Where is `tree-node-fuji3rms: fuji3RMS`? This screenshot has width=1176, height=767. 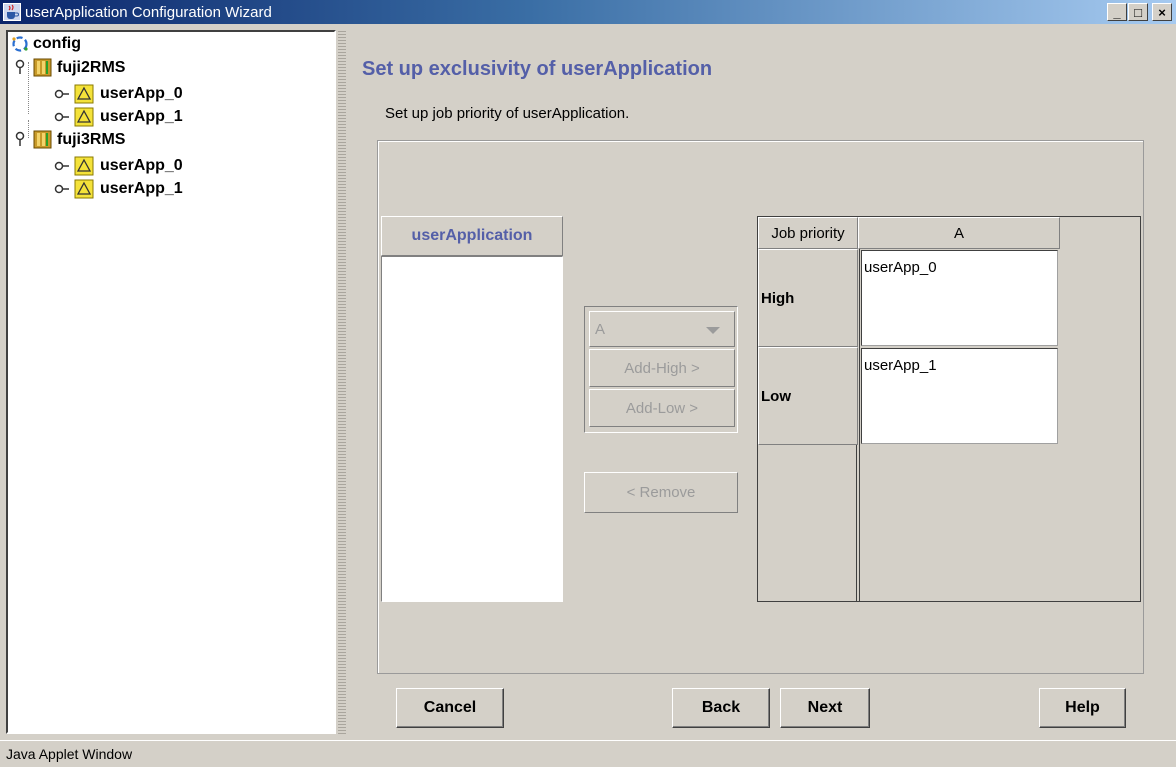
tree-node-fuji3rms: fuji3RMS is located at coordinates (69, 139).